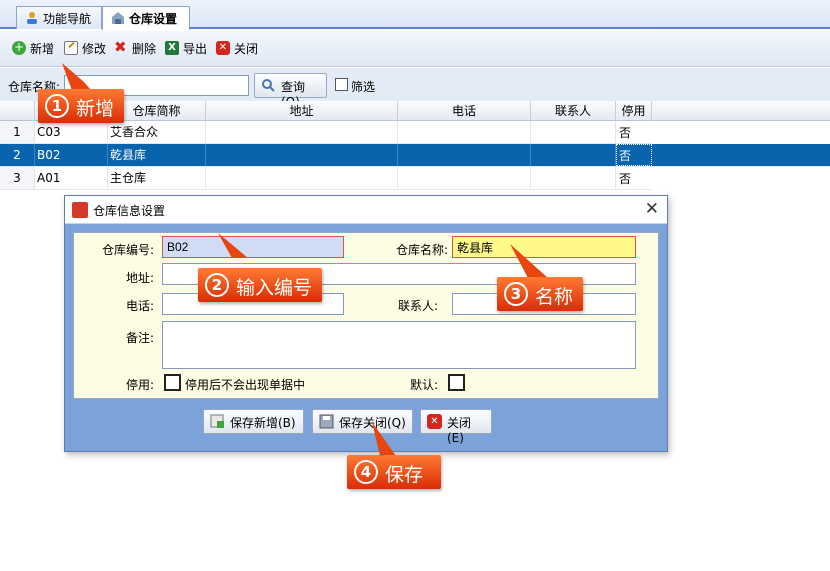  Describe the element at coordinates (415, 15) in the screenshot. I see `tab-bar: 功能导航 仓库设置` at that location.